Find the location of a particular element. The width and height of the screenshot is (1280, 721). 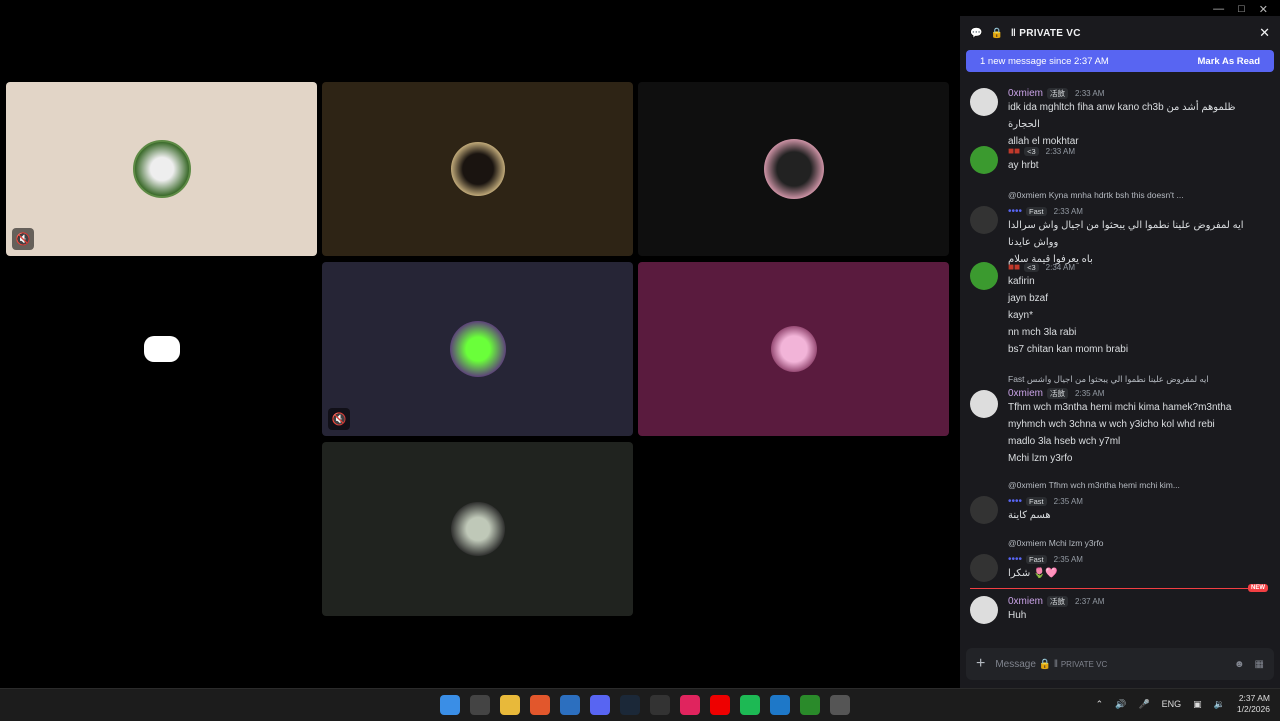

youtube-icon is located at coordinates (720, 705).